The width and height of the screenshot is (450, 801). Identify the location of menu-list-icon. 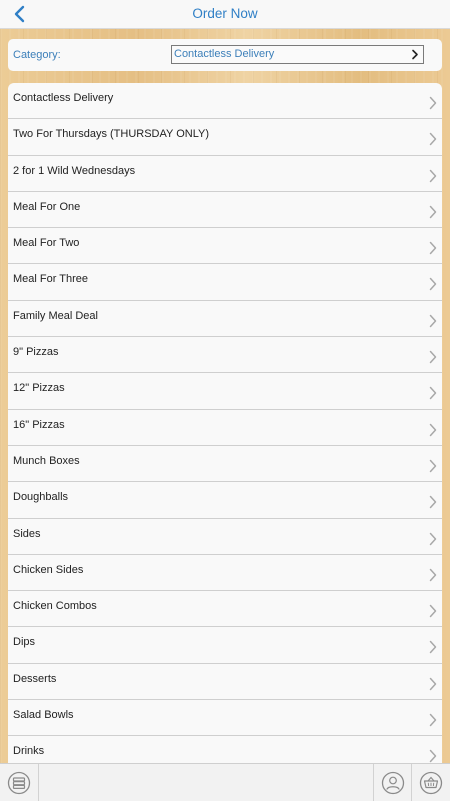
(19, 783).